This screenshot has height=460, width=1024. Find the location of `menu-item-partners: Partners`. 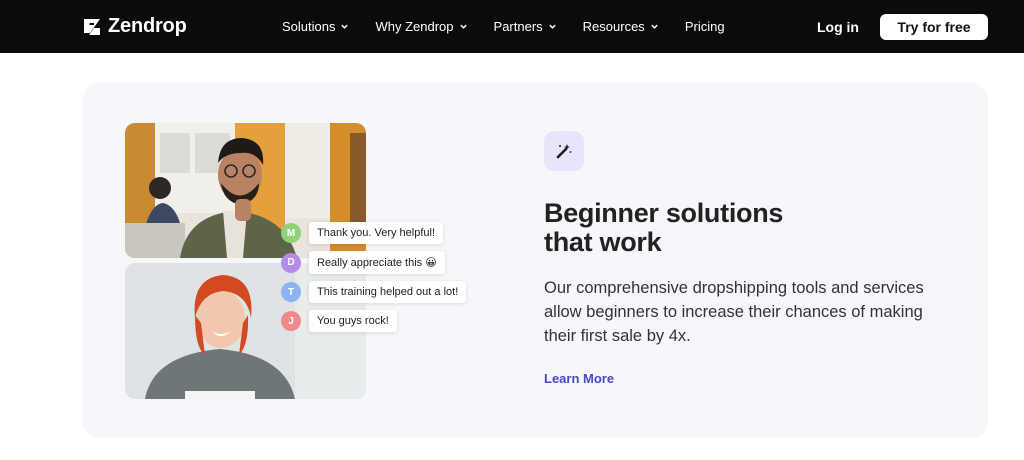

menu-item-partners: Partners is located at coordinates (525, 26).